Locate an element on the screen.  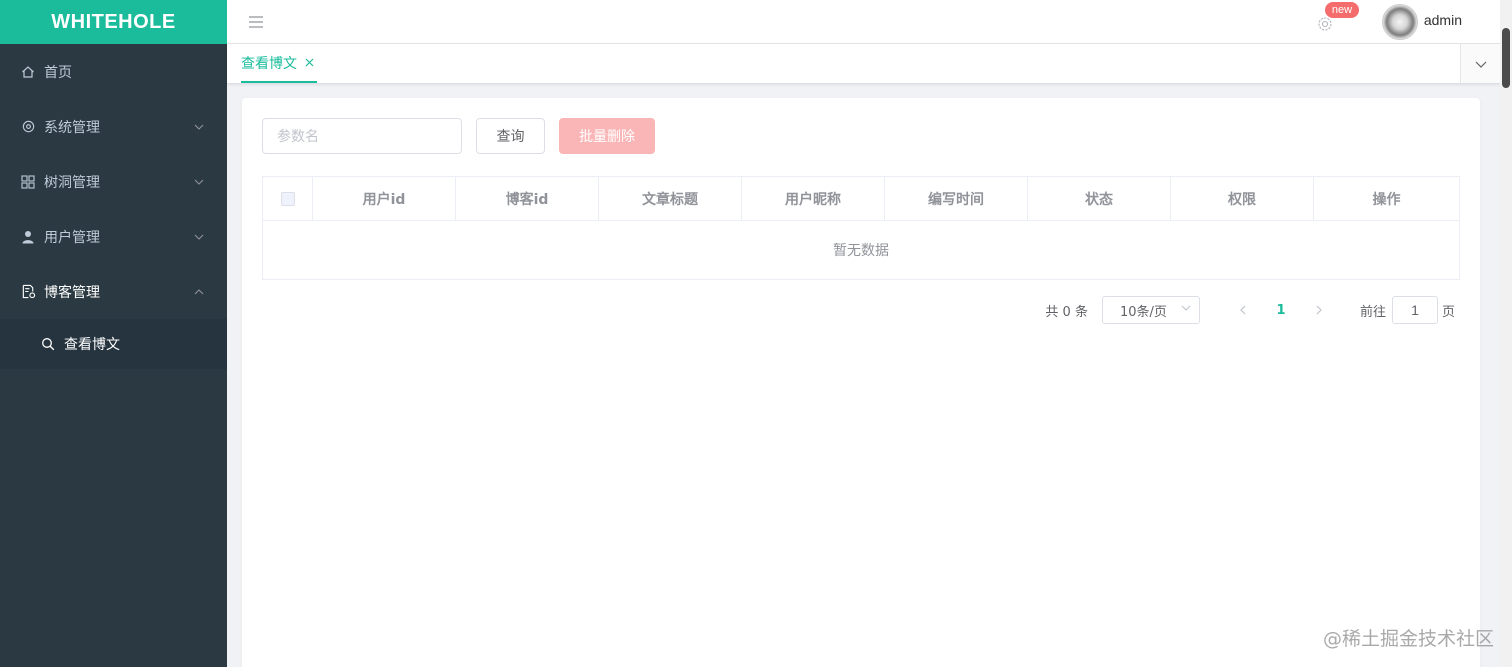
goto-page-input is located at coordinates (1414, 310).